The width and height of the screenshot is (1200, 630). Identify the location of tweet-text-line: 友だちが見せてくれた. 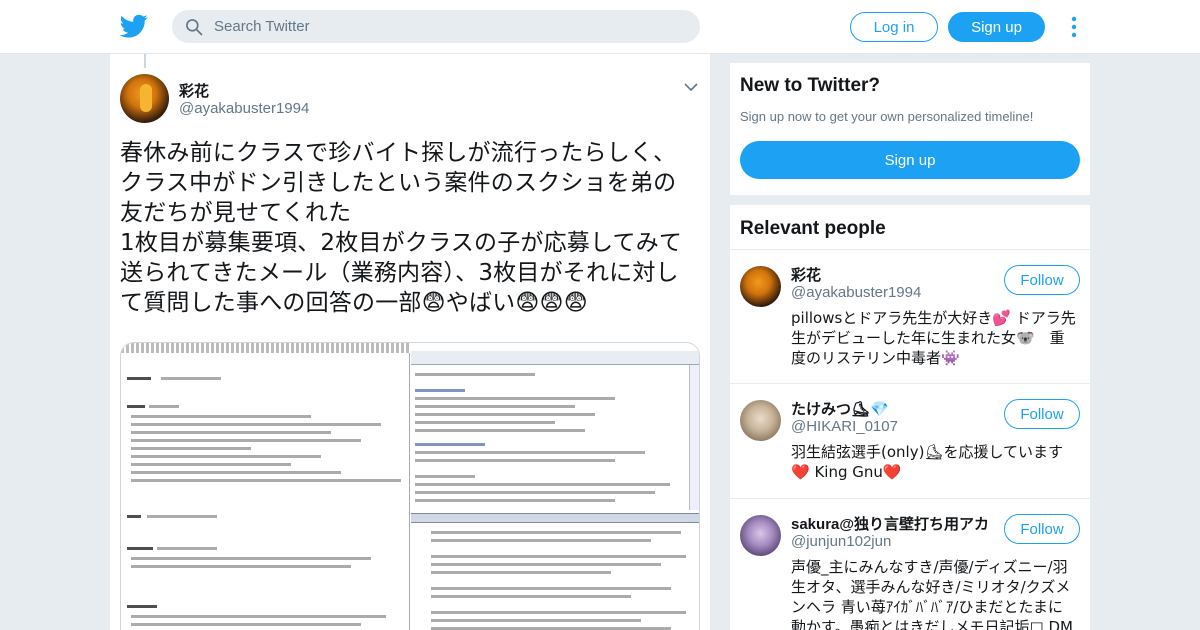
(236, 213).